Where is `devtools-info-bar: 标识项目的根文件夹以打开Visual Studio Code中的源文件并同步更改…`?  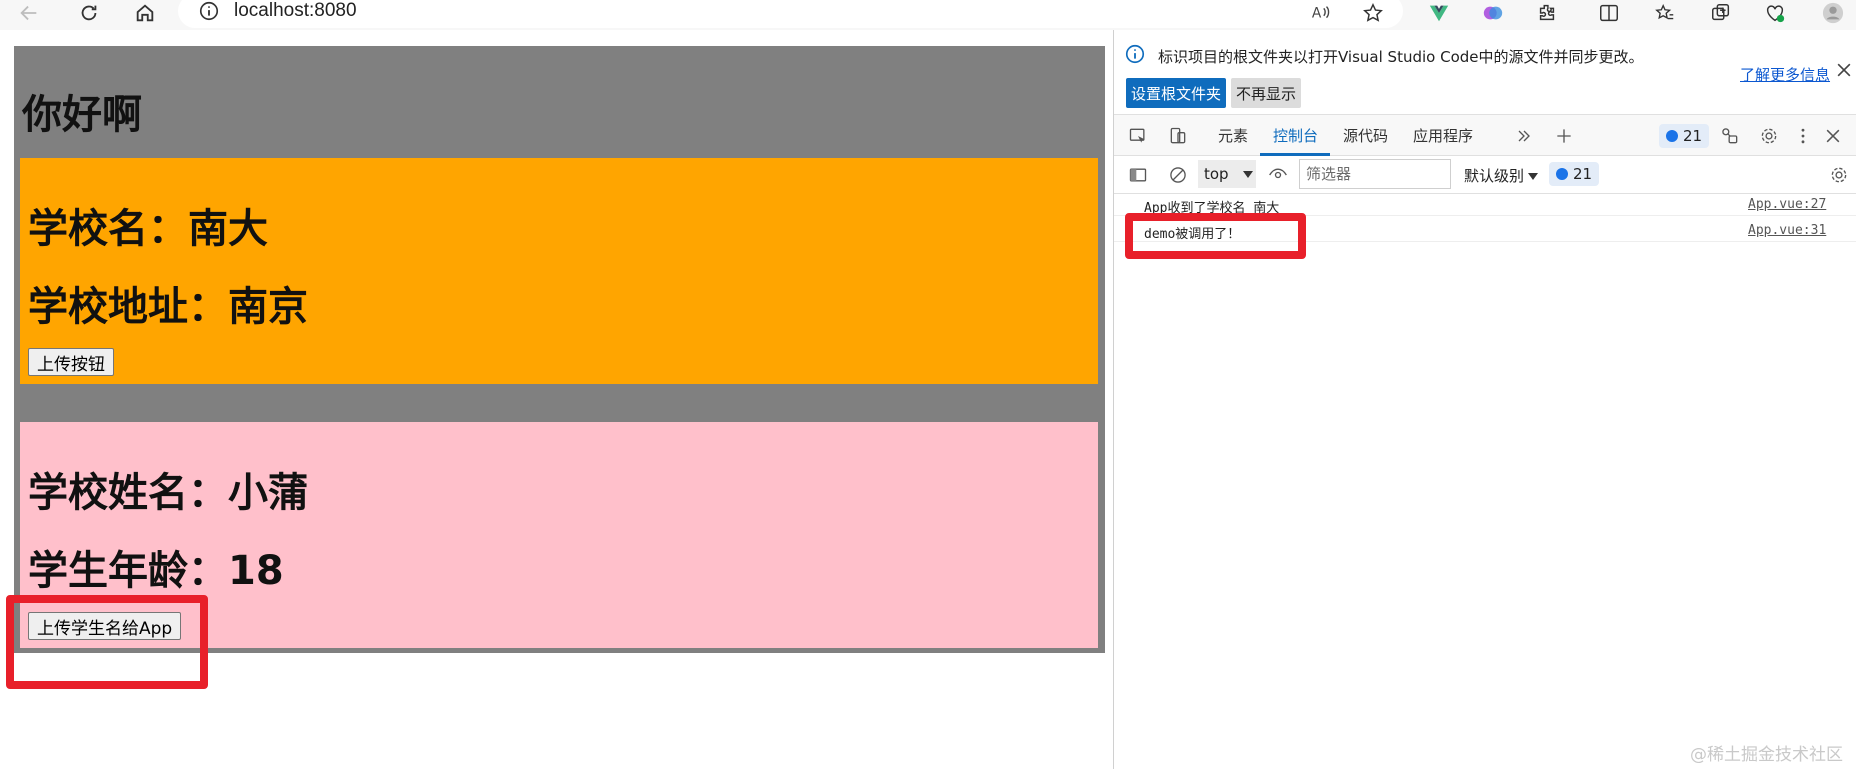 devtools-info-bar: 标识项目的根文件夹以打开Visual Studio Code中的源文件并同步更改… is located at coordinates (1485, 72).